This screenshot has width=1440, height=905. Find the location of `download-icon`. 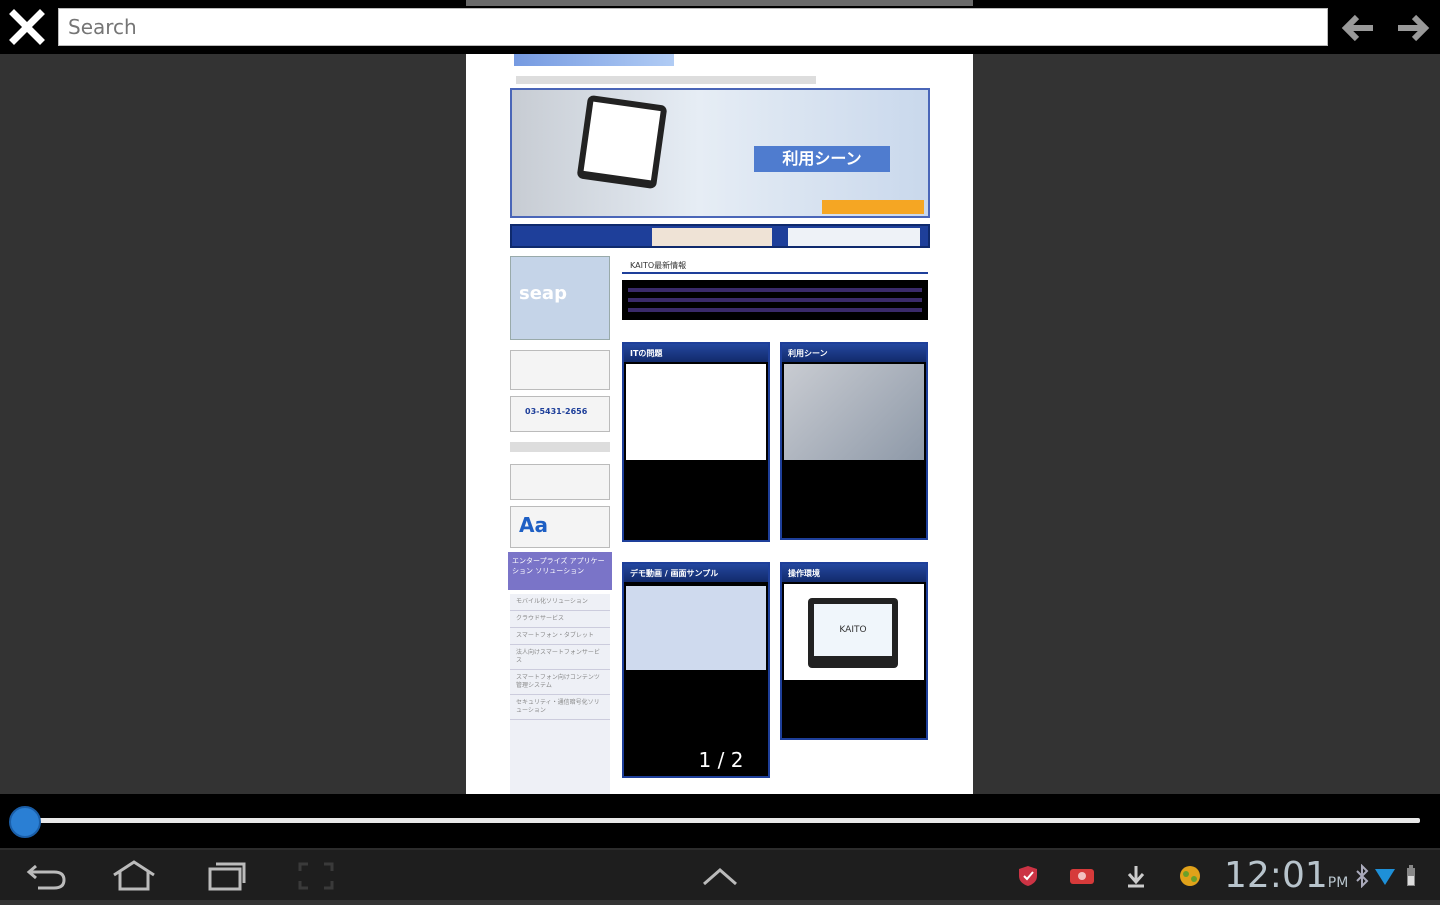

download-icon is located at coordinates (1136, 876).